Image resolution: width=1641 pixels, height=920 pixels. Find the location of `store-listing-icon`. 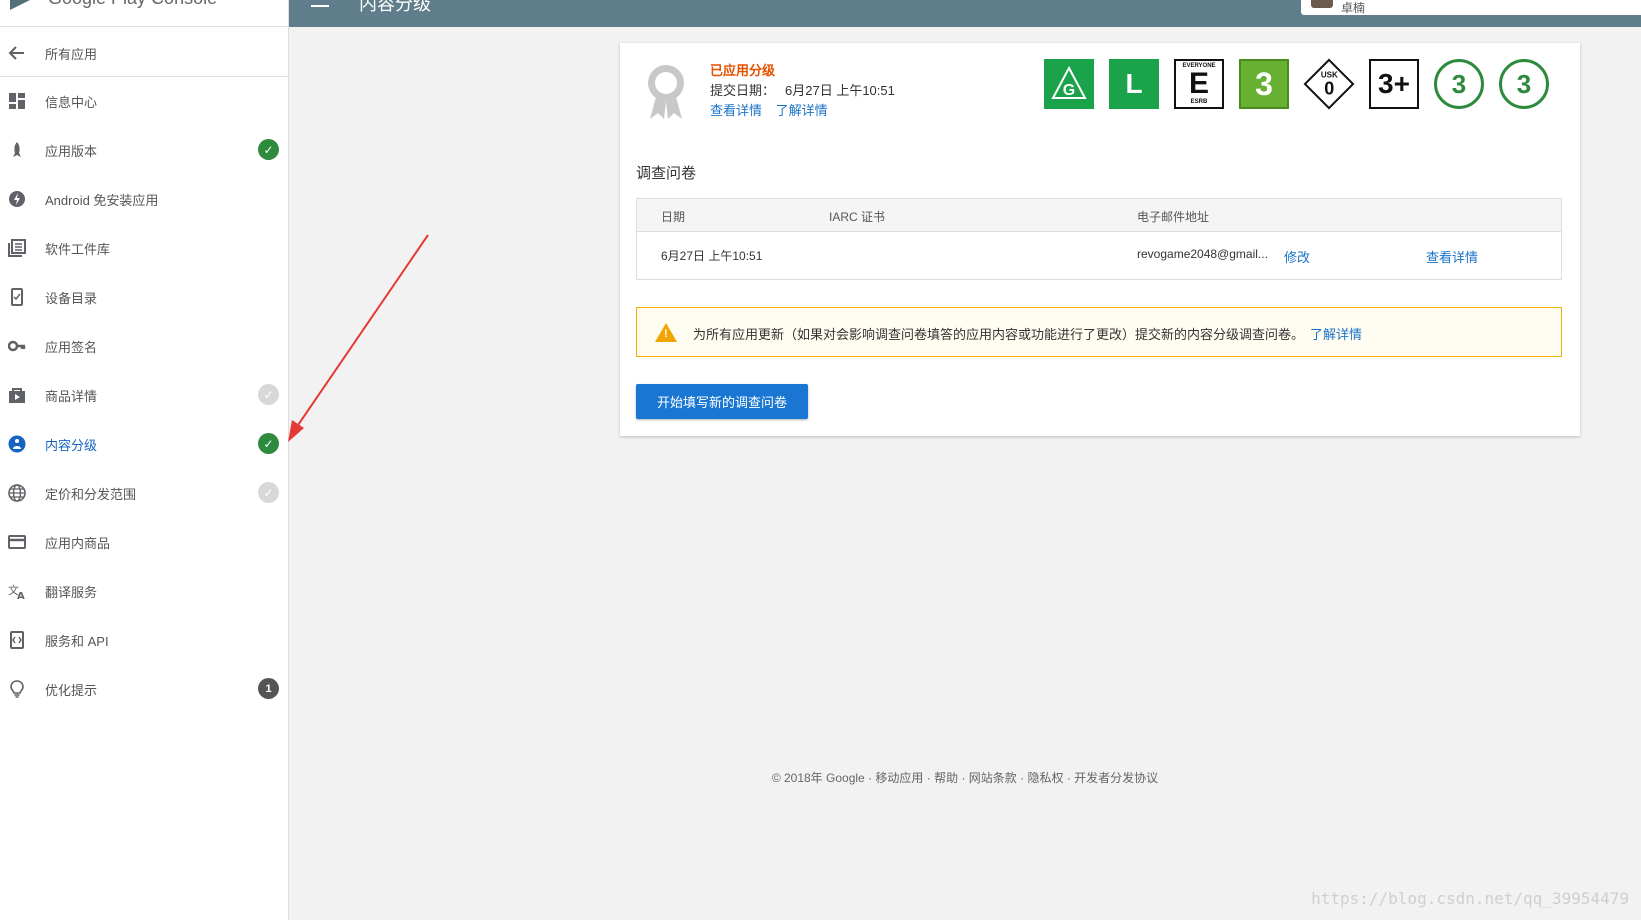

store-listing-icon is located at coordinates (17, 395).